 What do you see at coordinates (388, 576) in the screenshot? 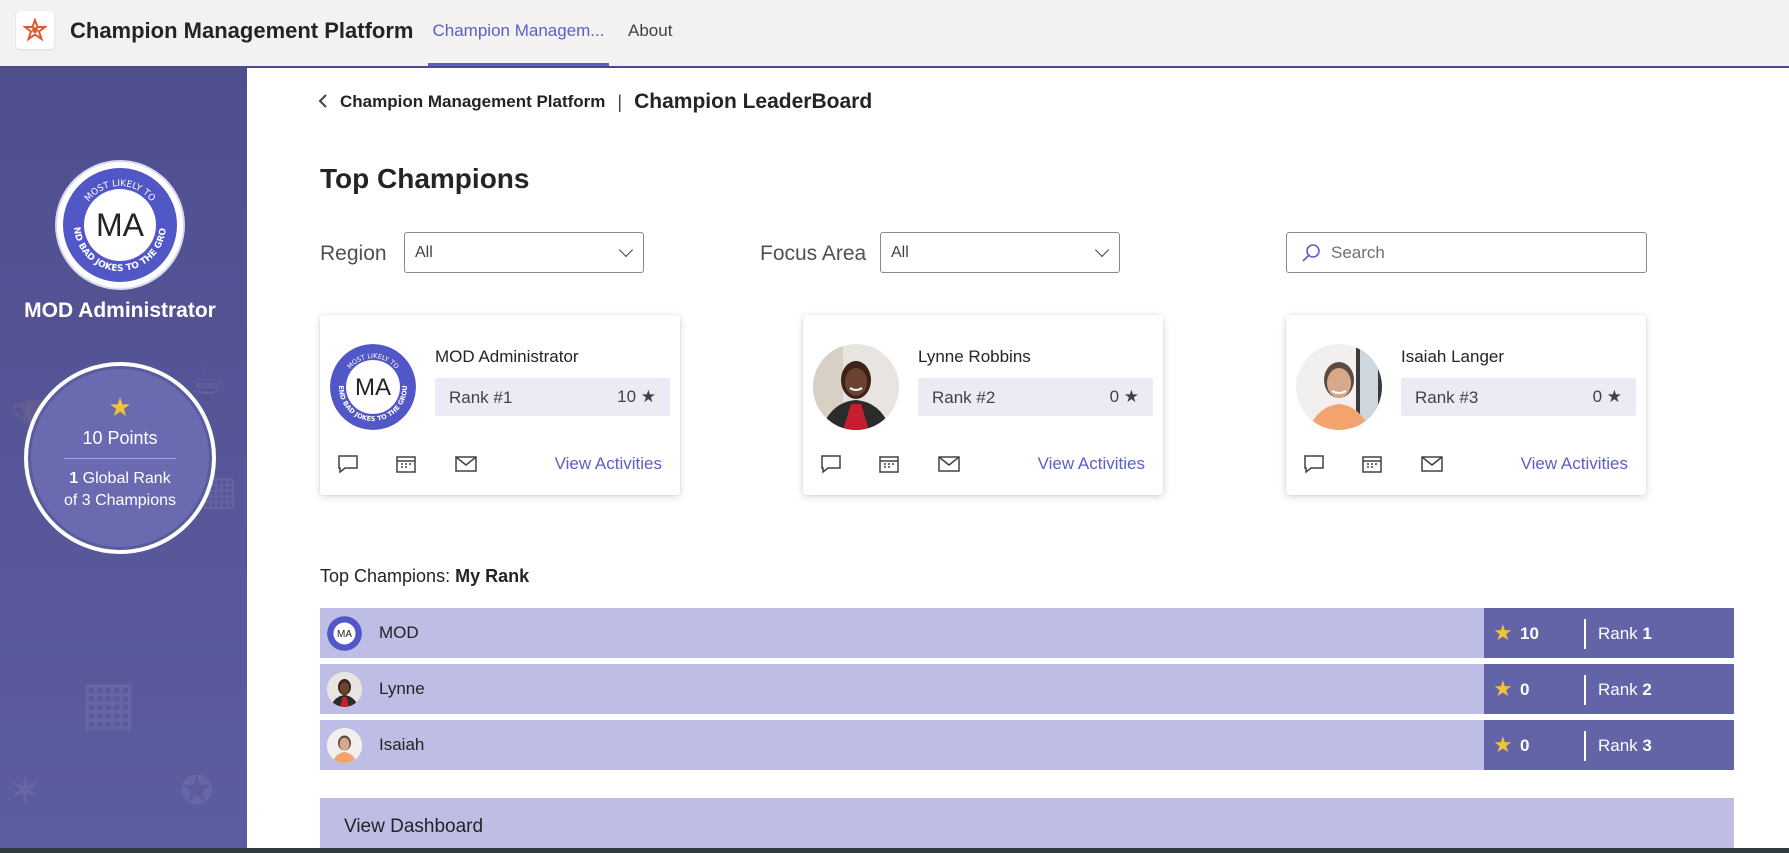
I see `my-rank-prefix: Top Champions:` at bounding box center [388, 576].